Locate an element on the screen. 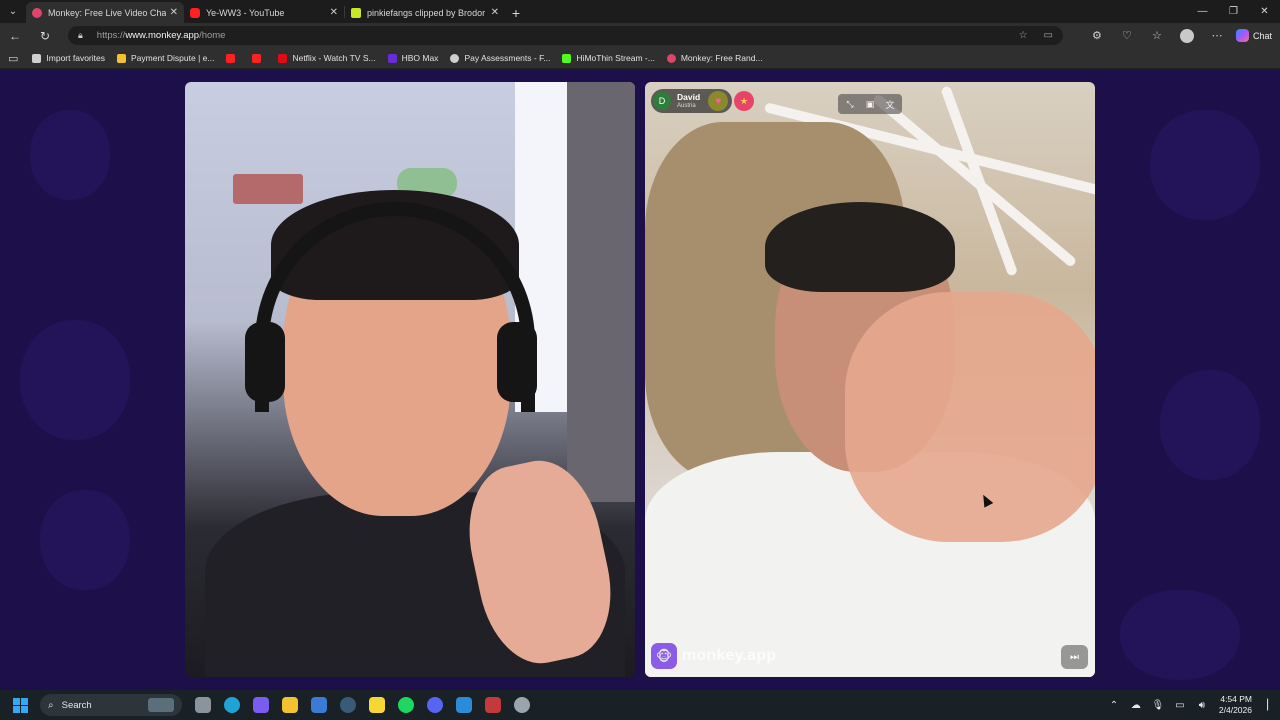  chevron-up-icon: ⌃ is located at coordinates (1114, 705).